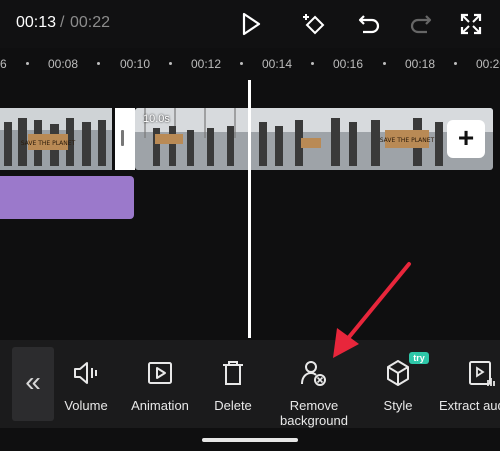 This screenshot has height=451, width=500. What do you see at coordinates (314, 393) in the screenshot?
I see `remove-background-button: Remove background` at bounding box center [314, 393].